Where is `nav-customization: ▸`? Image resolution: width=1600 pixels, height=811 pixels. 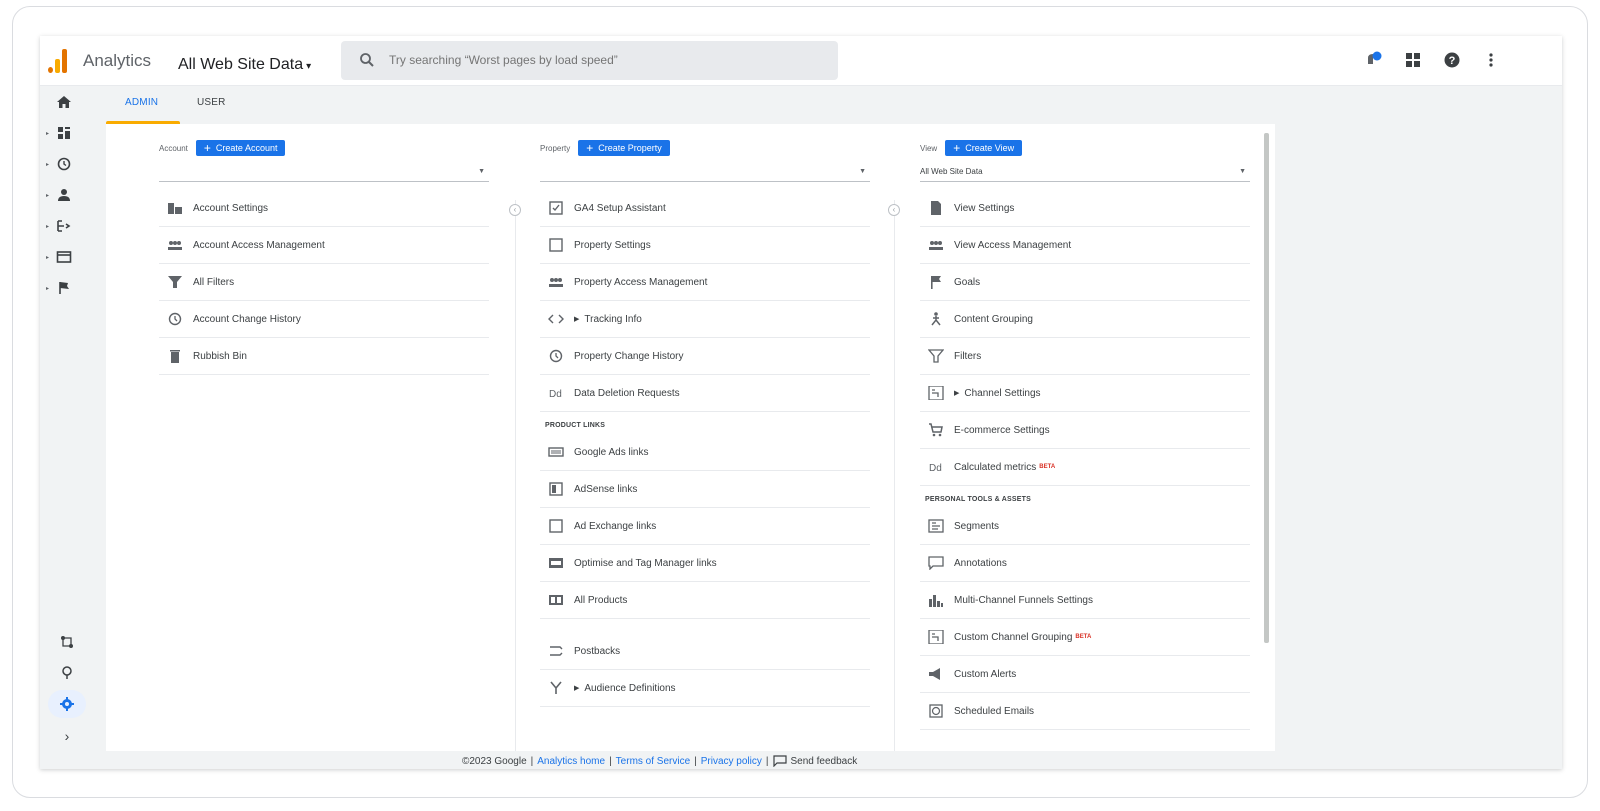 nav-customization: ▸ is located at coordinates (68, 133).